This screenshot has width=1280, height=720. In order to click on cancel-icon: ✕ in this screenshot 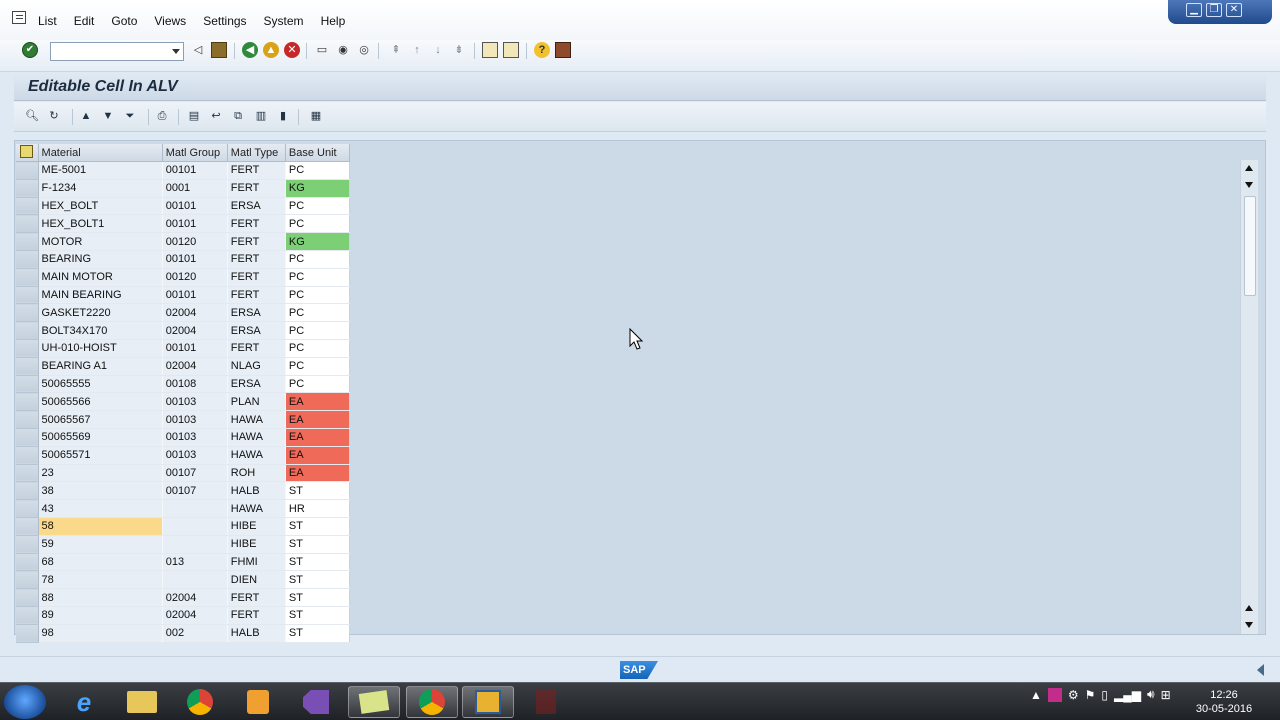, I will do `click(292, 50)`.